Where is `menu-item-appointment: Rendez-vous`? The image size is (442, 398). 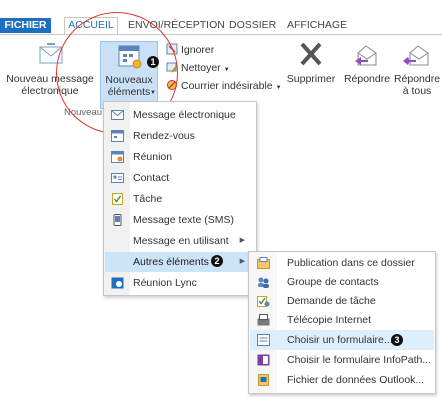
menu-item-appointment: Rendez-vous is located at coordinates (180, 136).